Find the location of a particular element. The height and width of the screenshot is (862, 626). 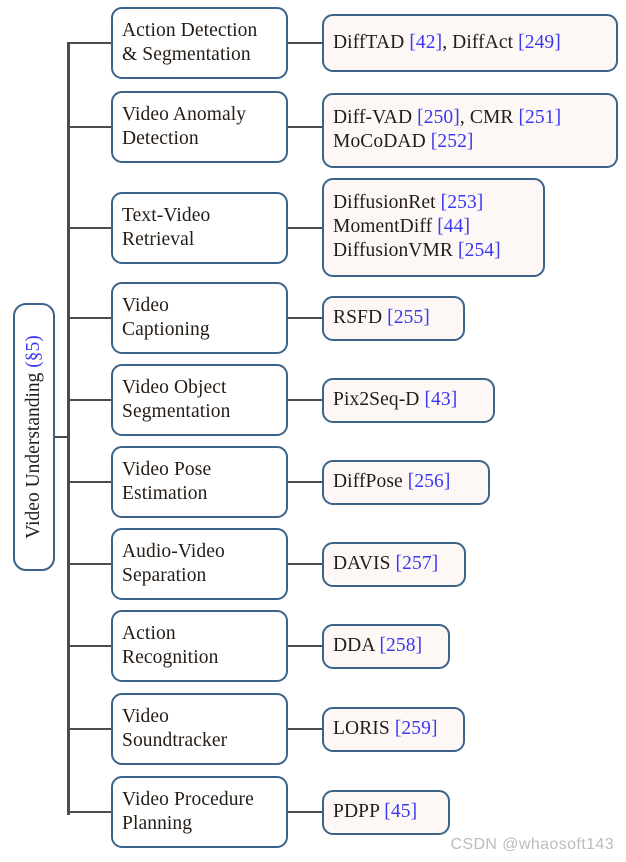

refs-node-8: DDA [258] is located at coordinates (386, 646).